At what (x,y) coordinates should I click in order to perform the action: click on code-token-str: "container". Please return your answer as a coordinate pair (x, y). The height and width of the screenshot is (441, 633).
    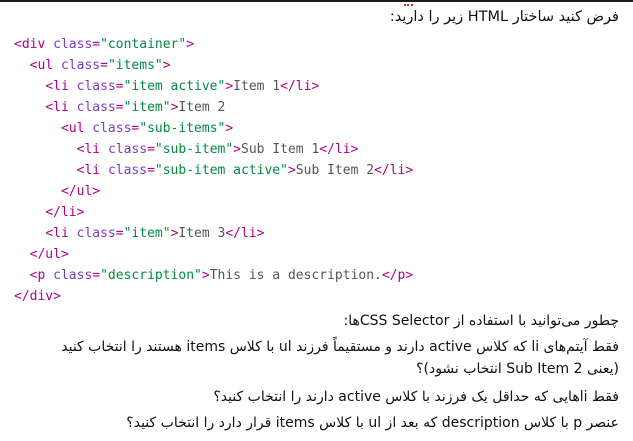
    Looking at the image, I should click on (143, 44).